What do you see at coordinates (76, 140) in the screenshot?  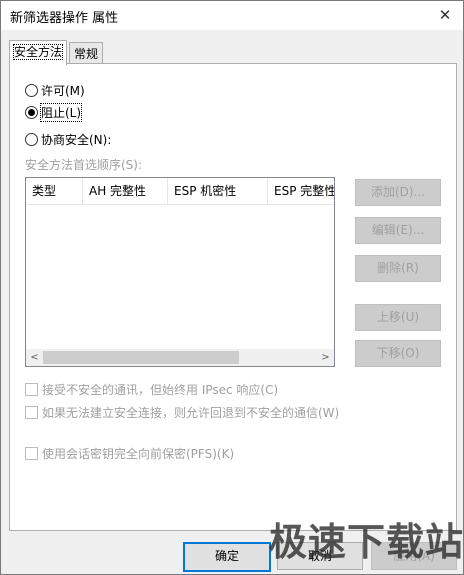 I see `radio-label: 协商安全(N):` at bounding box center [76, 140].